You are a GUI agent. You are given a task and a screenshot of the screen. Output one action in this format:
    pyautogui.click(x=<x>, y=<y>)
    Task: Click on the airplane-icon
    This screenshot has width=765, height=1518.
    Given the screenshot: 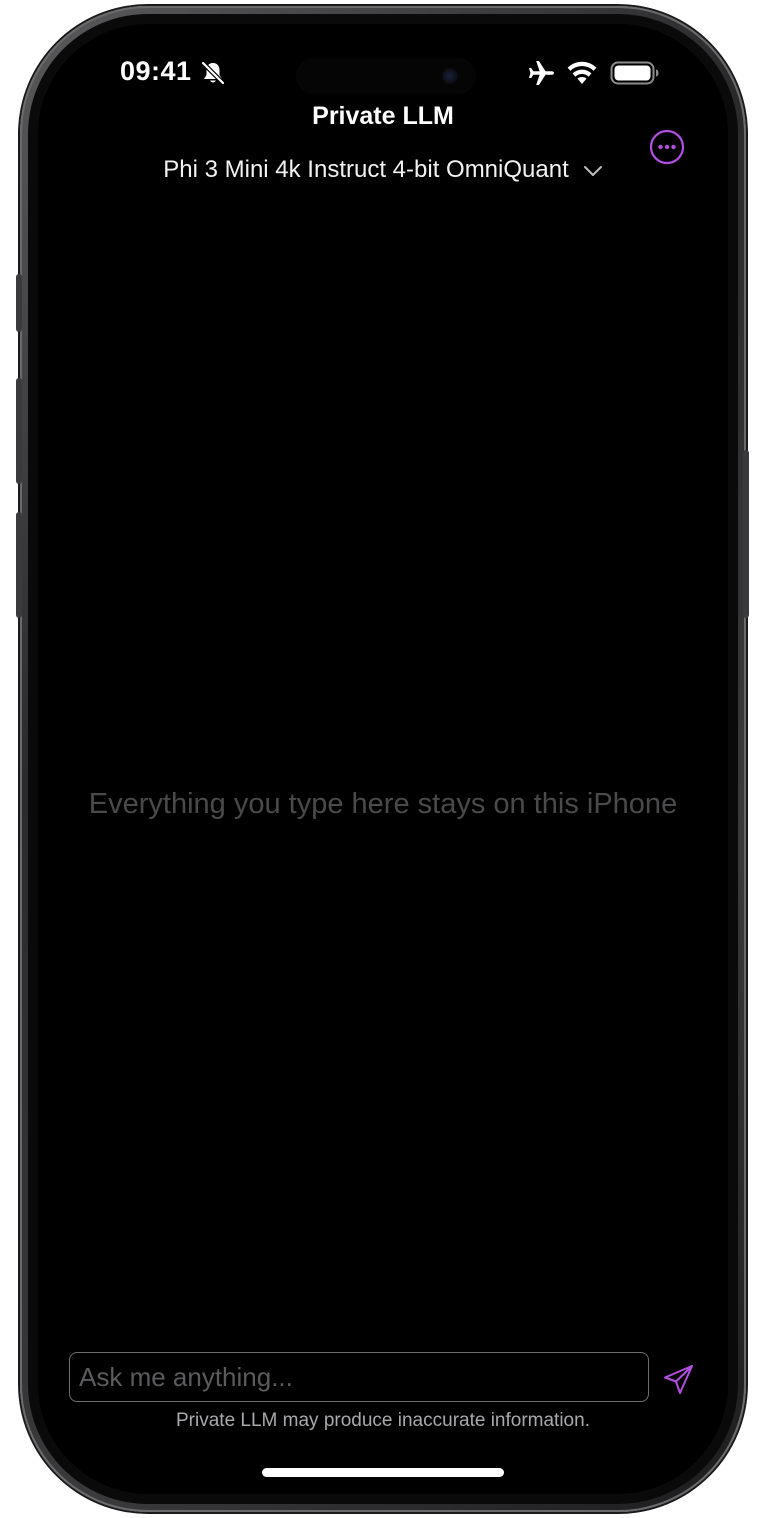 What is the action you would take?
    pyautogui.click(x=541, y=73)
    